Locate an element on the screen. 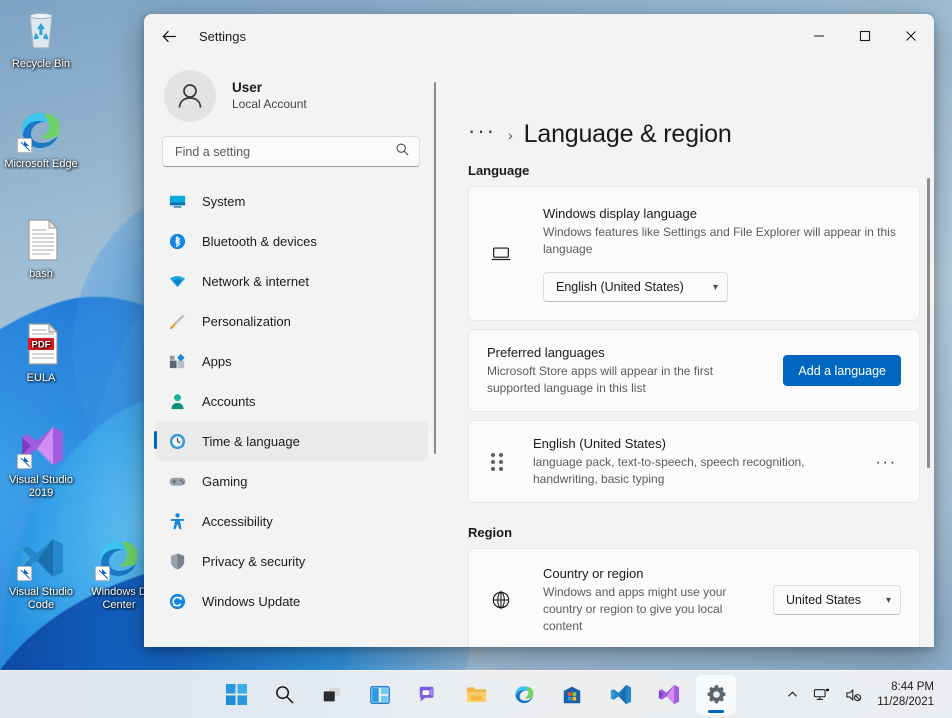  network-icon is located at coordinates (822, 695).